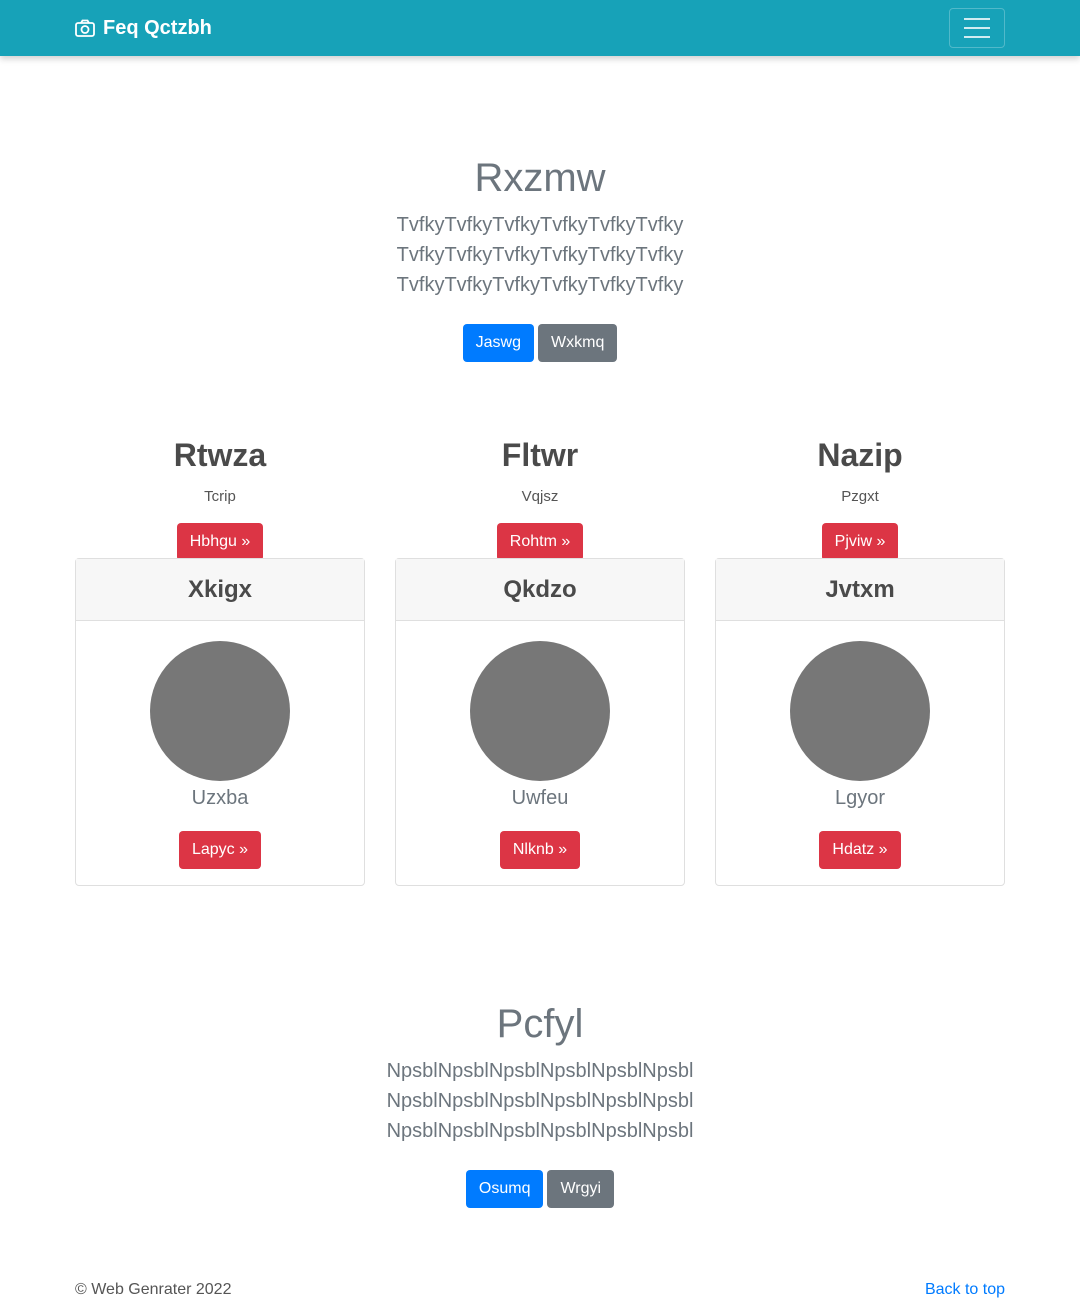  Describe the element at coordinates (540, 590) in the screenshot. I see `card-header: Qkdzo` at that location.